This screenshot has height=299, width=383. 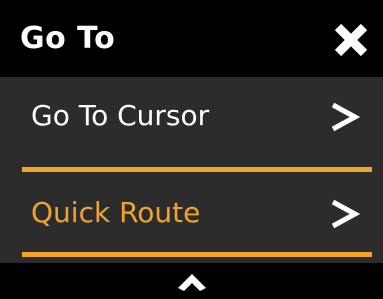 I want to click on selection-divider-bottom, so click(x=197, y=254).